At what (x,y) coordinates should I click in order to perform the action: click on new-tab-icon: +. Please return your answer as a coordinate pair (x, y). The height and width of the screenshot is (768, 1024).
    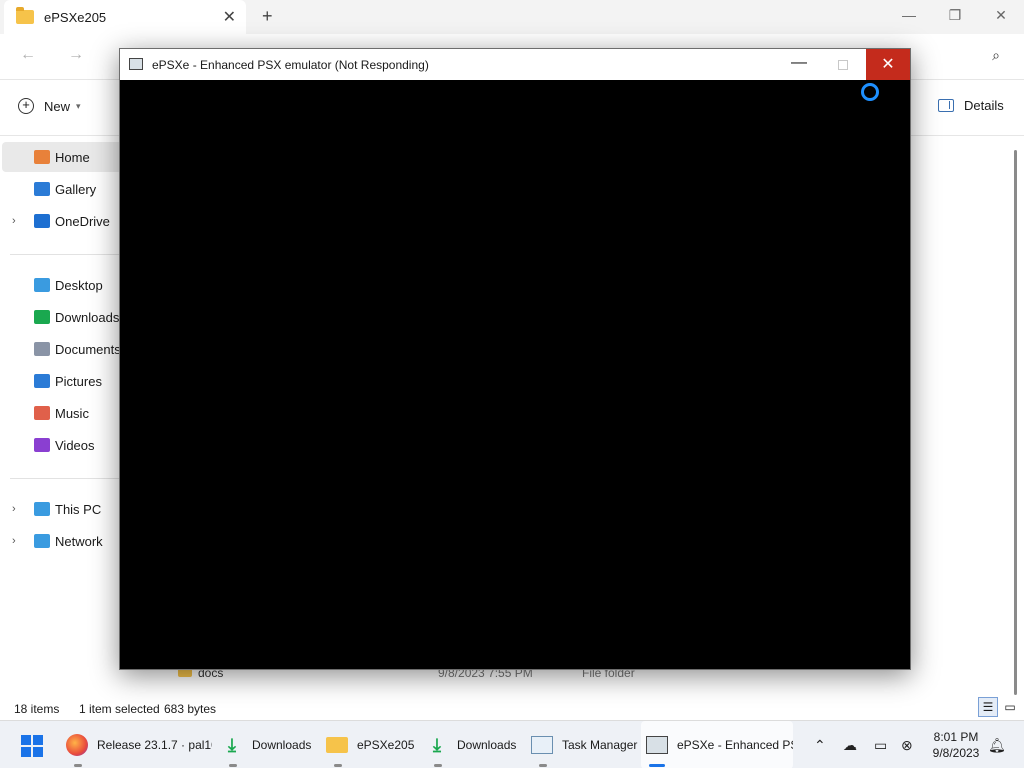
    Looking at the image, I should click on (267, 16).